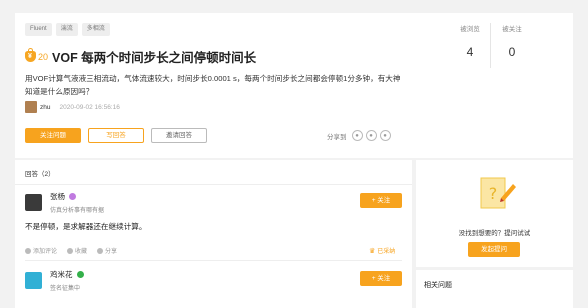 This screenshot has width=588, height=308. What do you see at coordinates (53, 135) in the screenshot?
I see `follow-question-button: 关注问题` at bounding box center [53, 135].